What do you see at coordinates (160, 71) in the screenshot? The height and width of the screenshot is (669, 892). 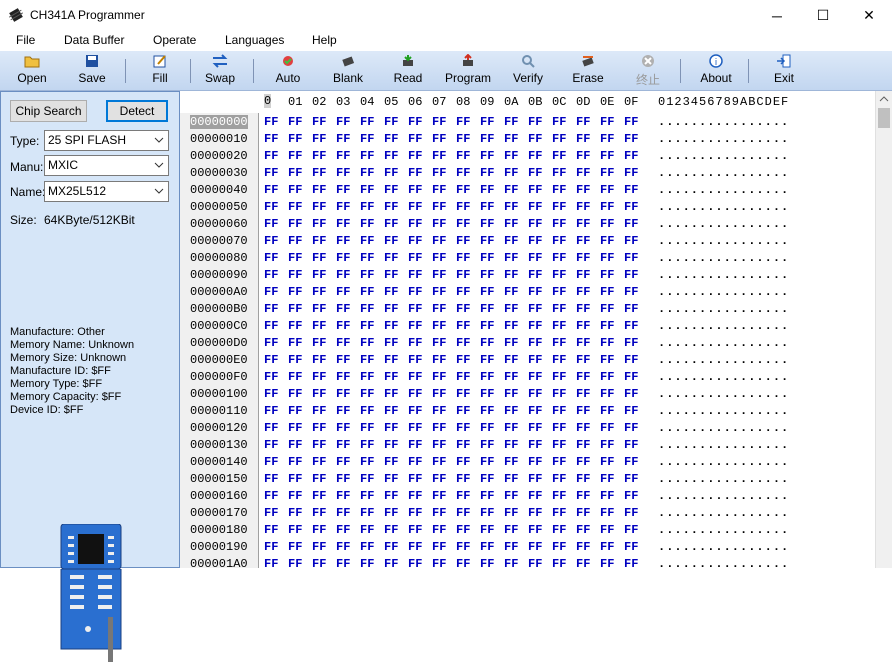 I see `fill-button: Fill` at bounding box center [160, 71].